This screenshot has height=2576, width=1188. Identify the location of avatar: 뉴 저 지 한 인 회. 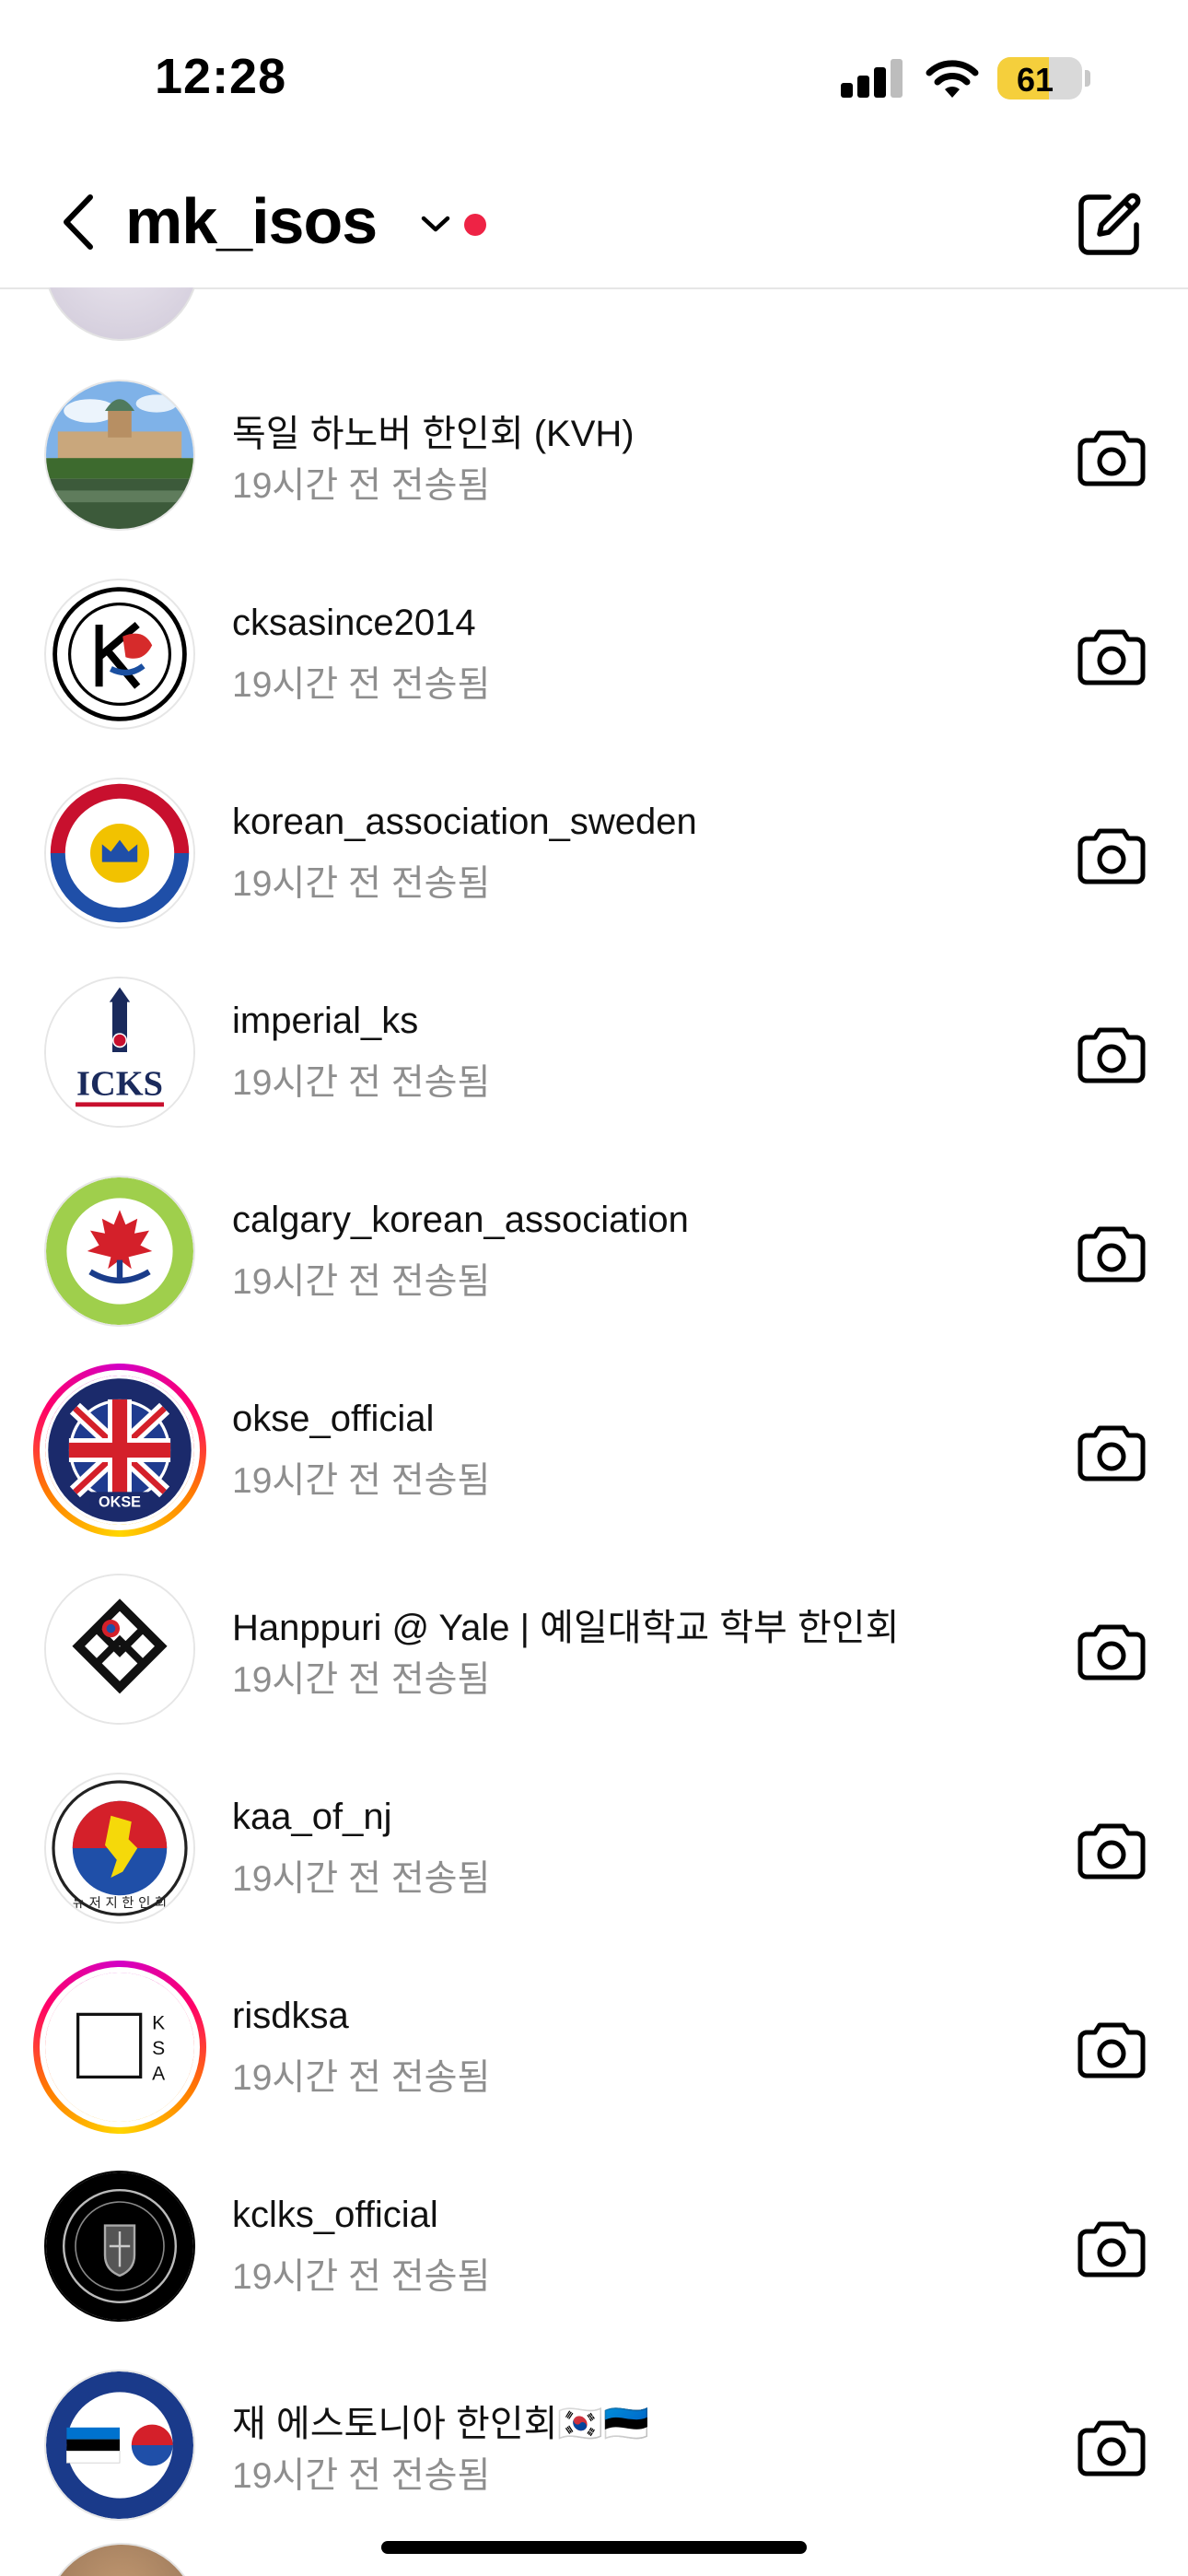
(119, 1849).